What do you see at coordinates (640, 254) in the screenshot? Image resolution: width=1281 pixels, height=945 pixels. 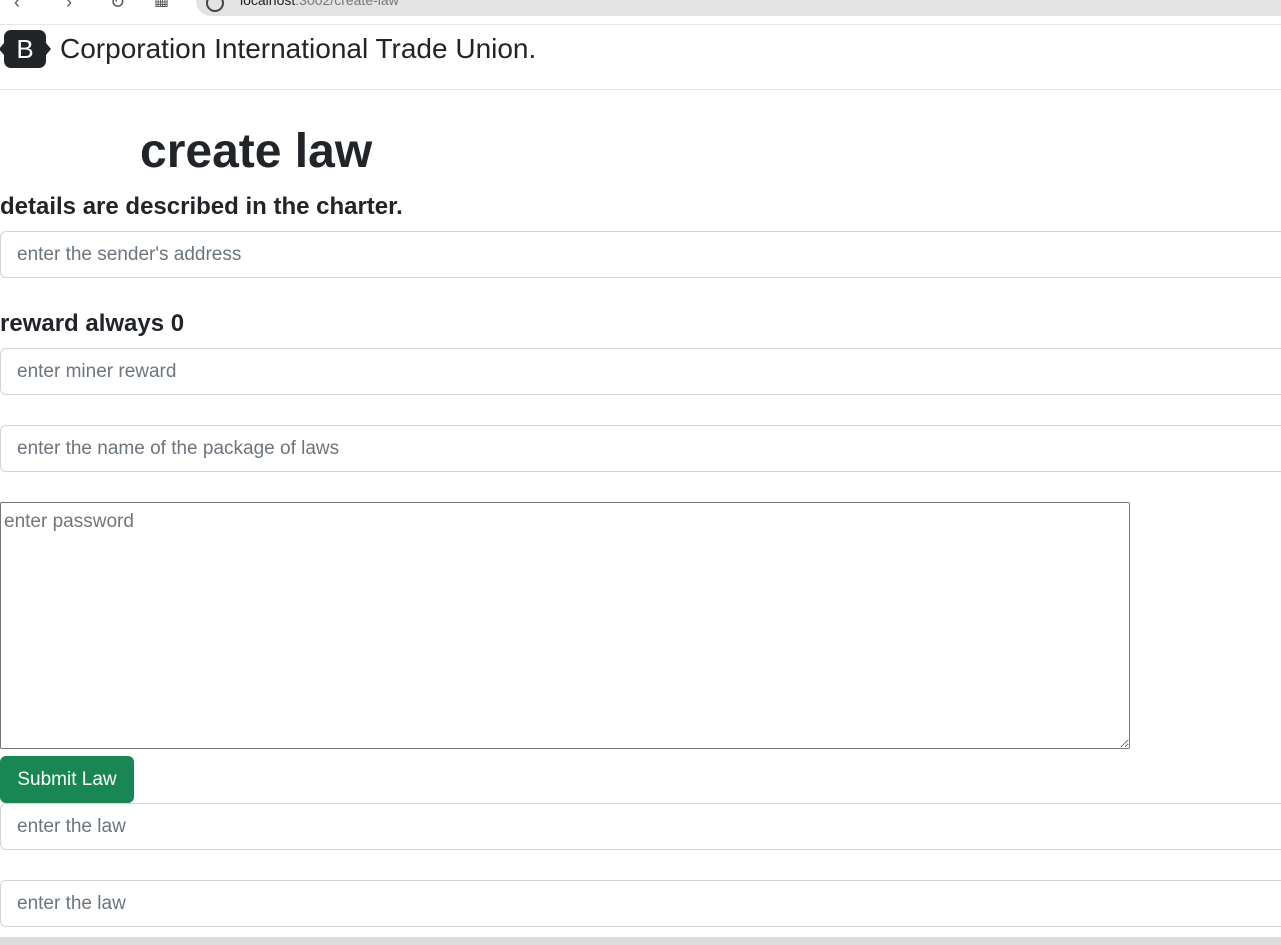 I see `sender-address-input` at bounding box center [640, 254].